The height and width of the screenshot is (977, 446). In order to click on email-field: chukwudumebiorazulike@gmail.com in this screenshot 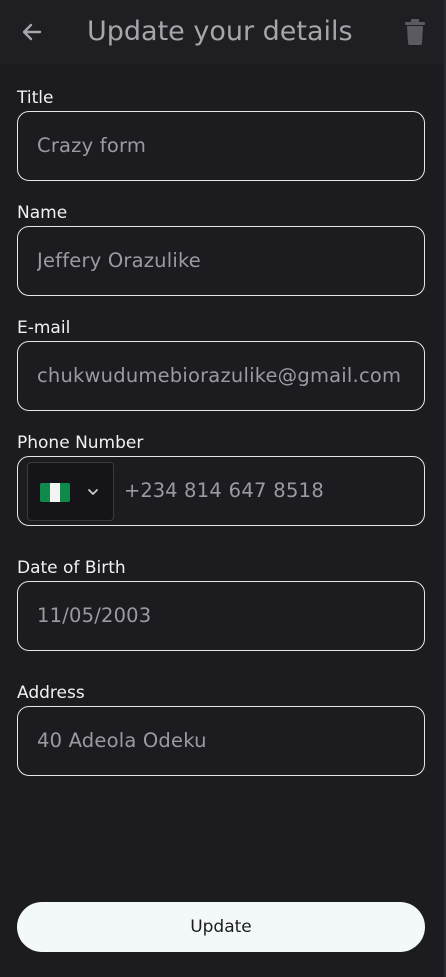, I will do `click(221, 376)`.